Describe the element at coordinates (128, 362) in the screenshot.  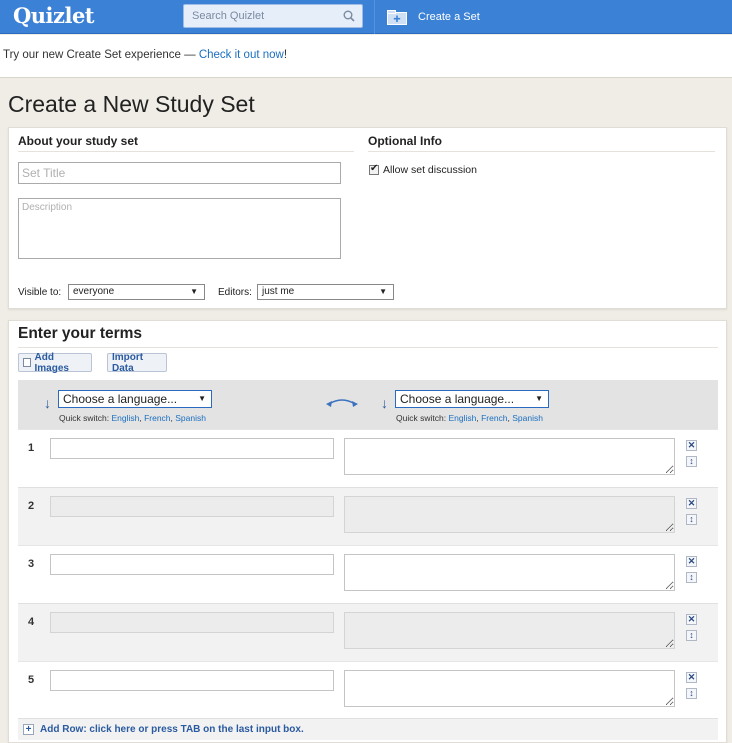
I see `import-data-label: Import Data` at that location.